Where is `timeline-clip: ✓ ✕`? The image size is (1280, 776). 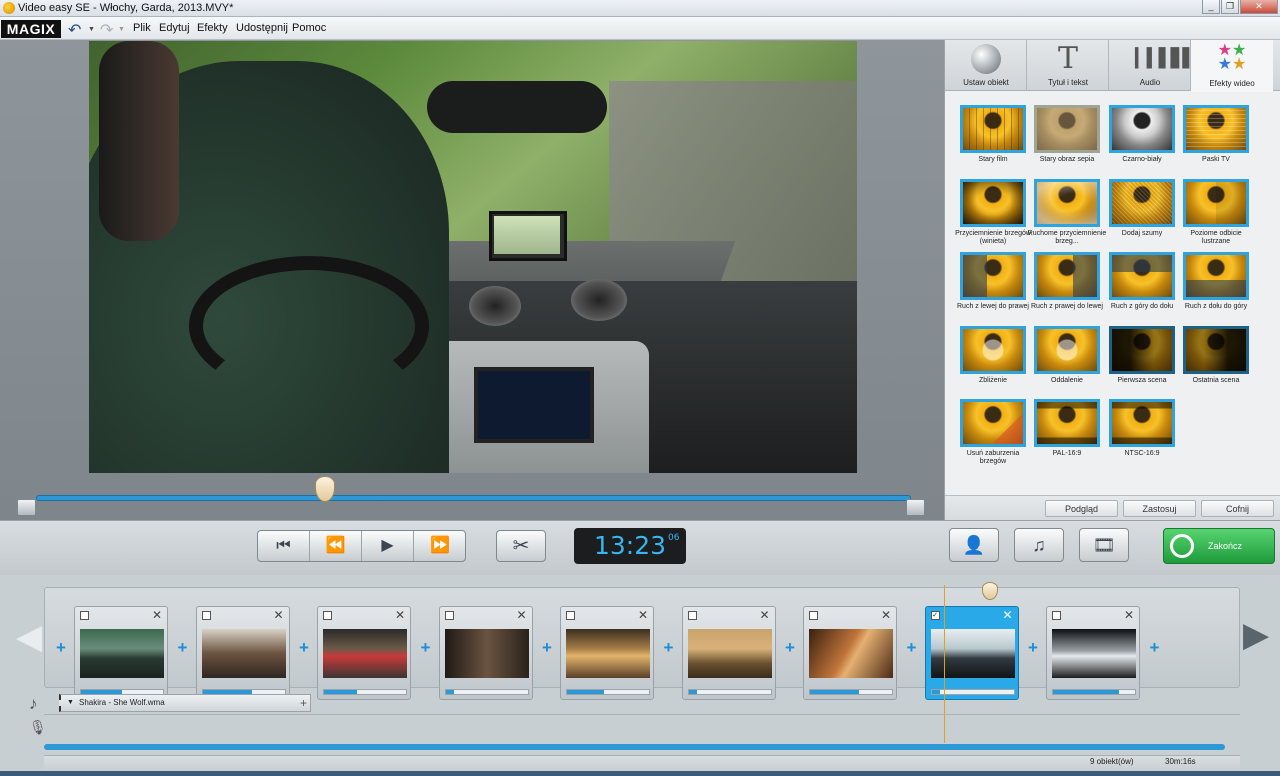
timeline-clip: ✓ ✕ is located at coordinates (971, 653).